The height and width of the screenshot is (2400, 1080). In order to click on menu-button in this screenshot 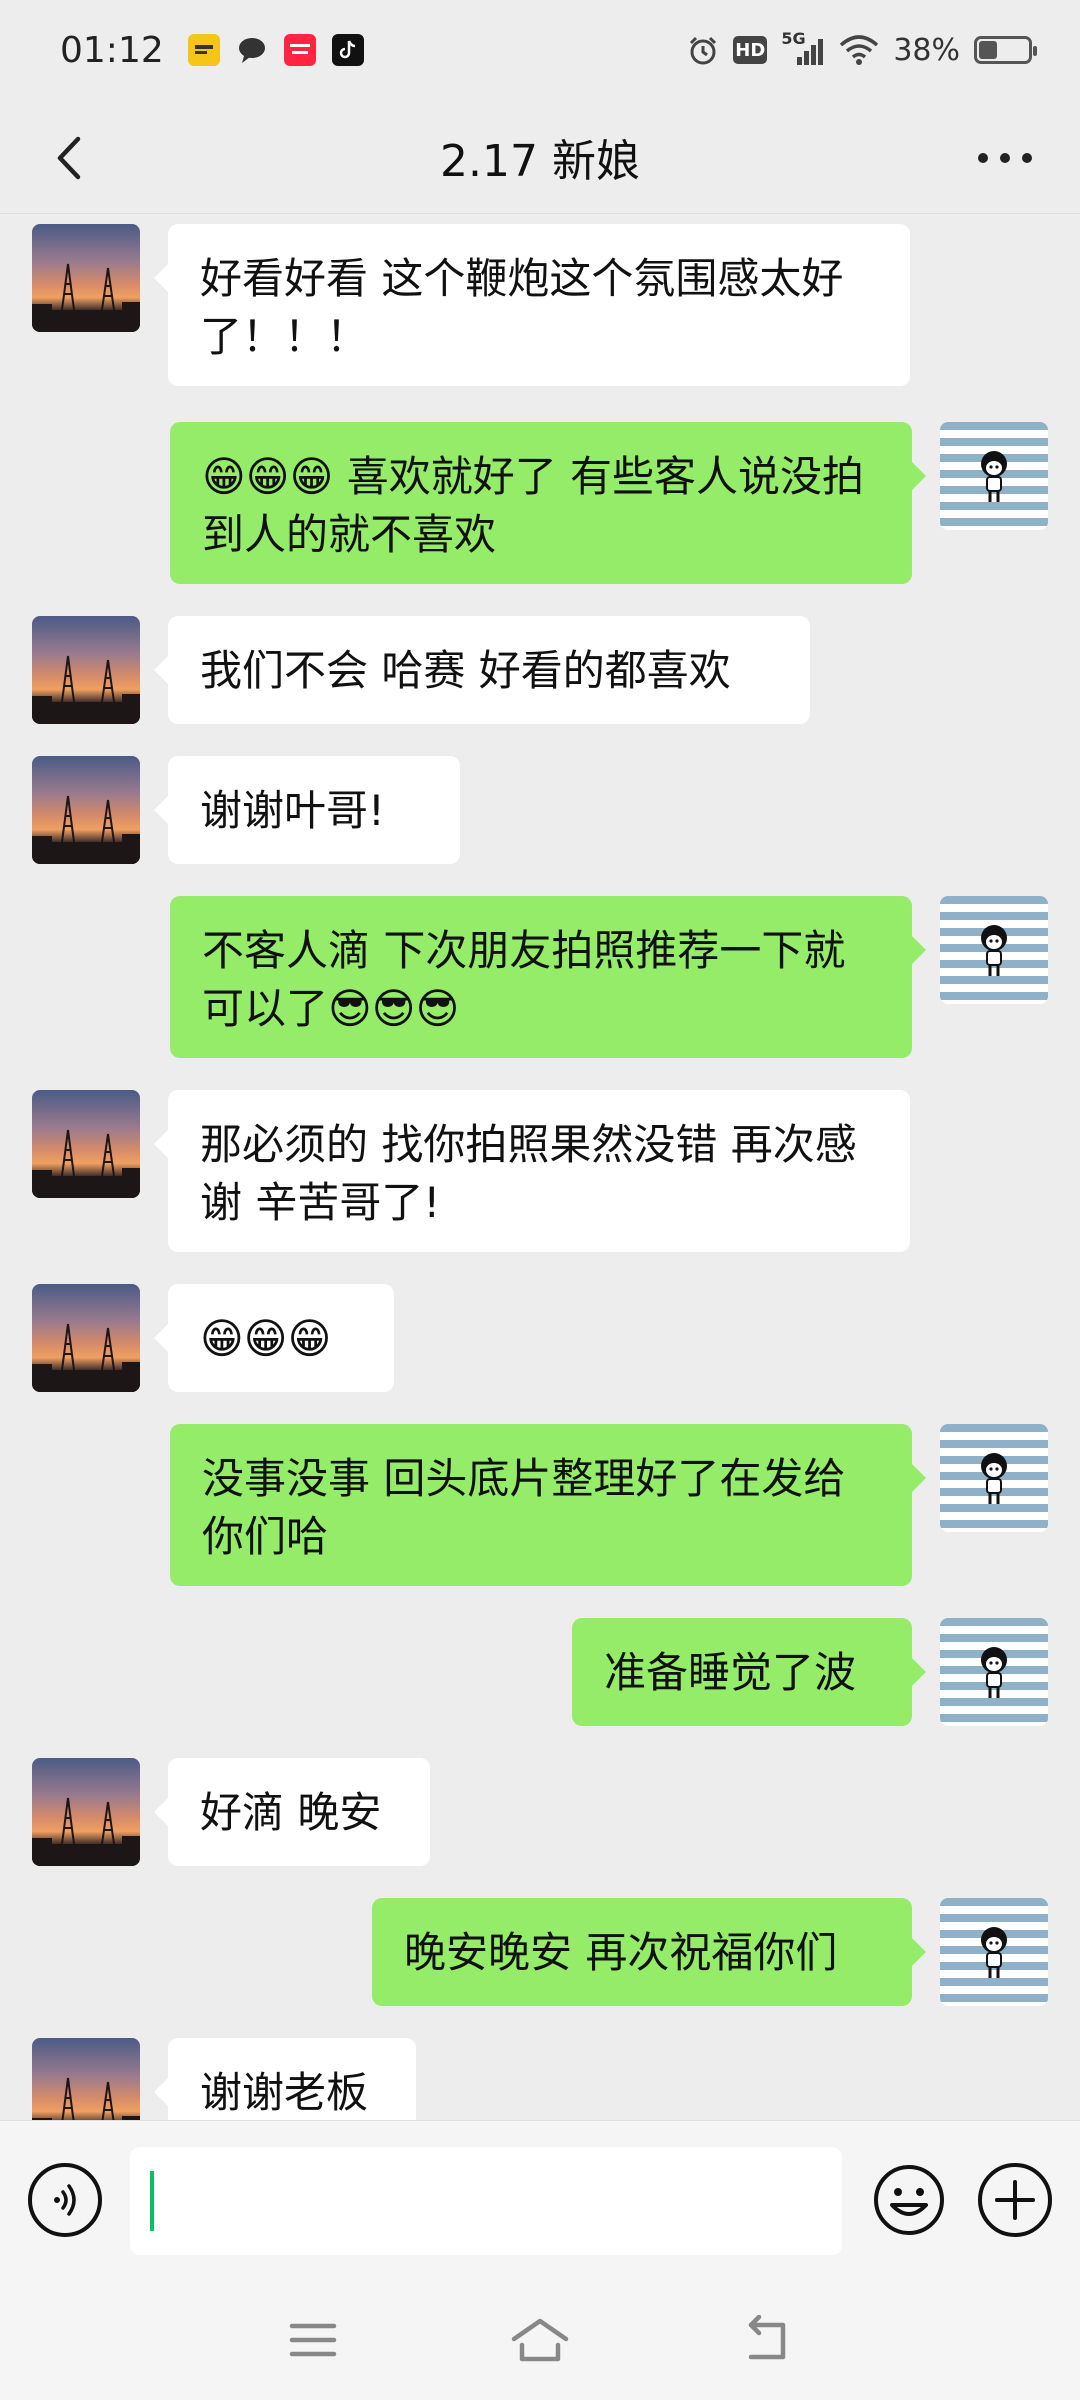, I will do `click(313, 2340)`.